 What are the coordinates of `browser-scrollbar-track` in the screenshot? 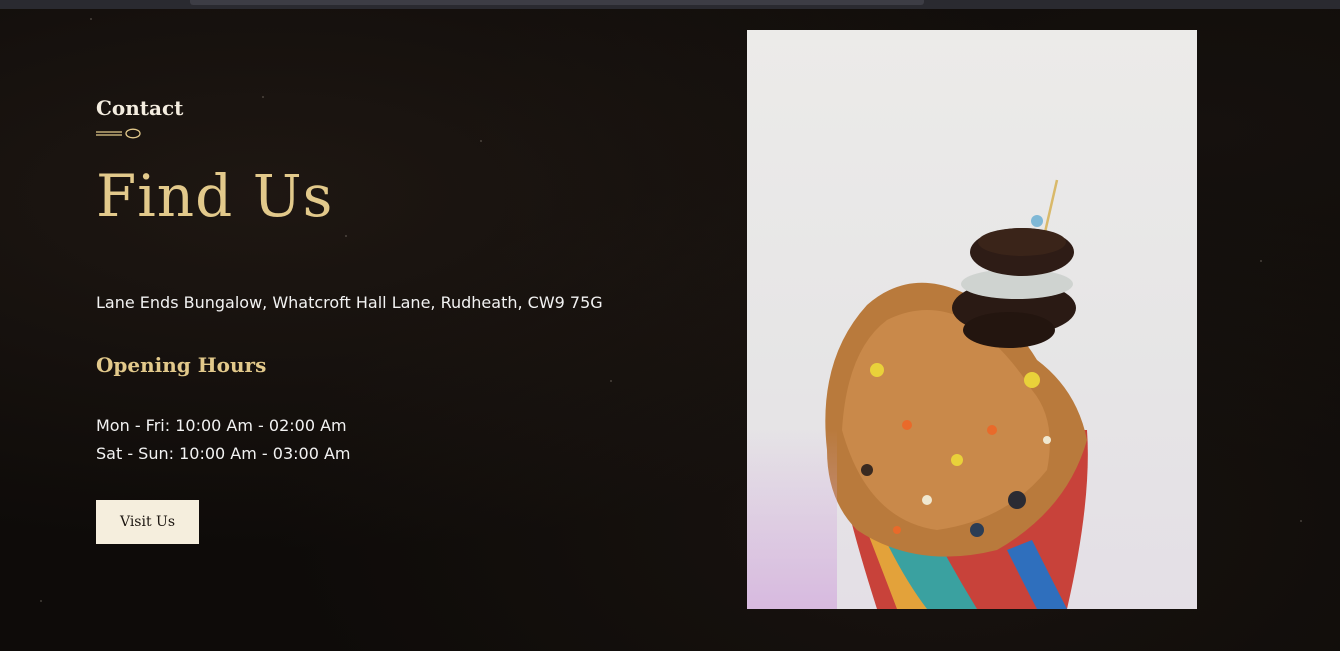 It's located at (670, 4).